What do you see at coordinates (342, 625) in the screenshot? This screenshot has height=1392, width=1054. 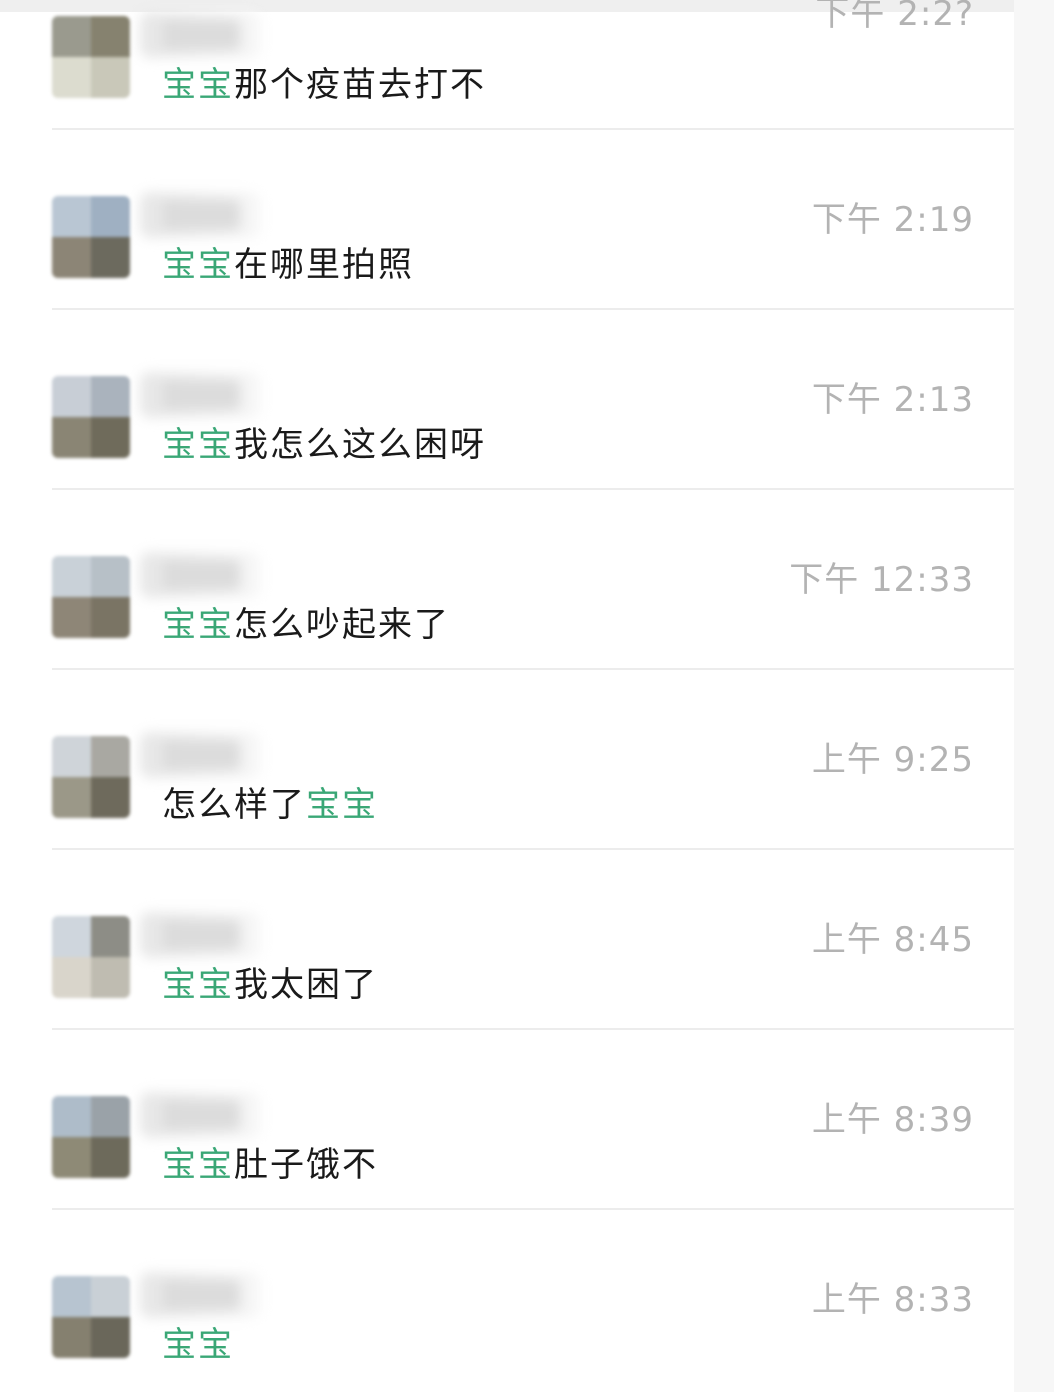 I see `preview-post: 怎么吵起来了` at bounding box center [342, 625].